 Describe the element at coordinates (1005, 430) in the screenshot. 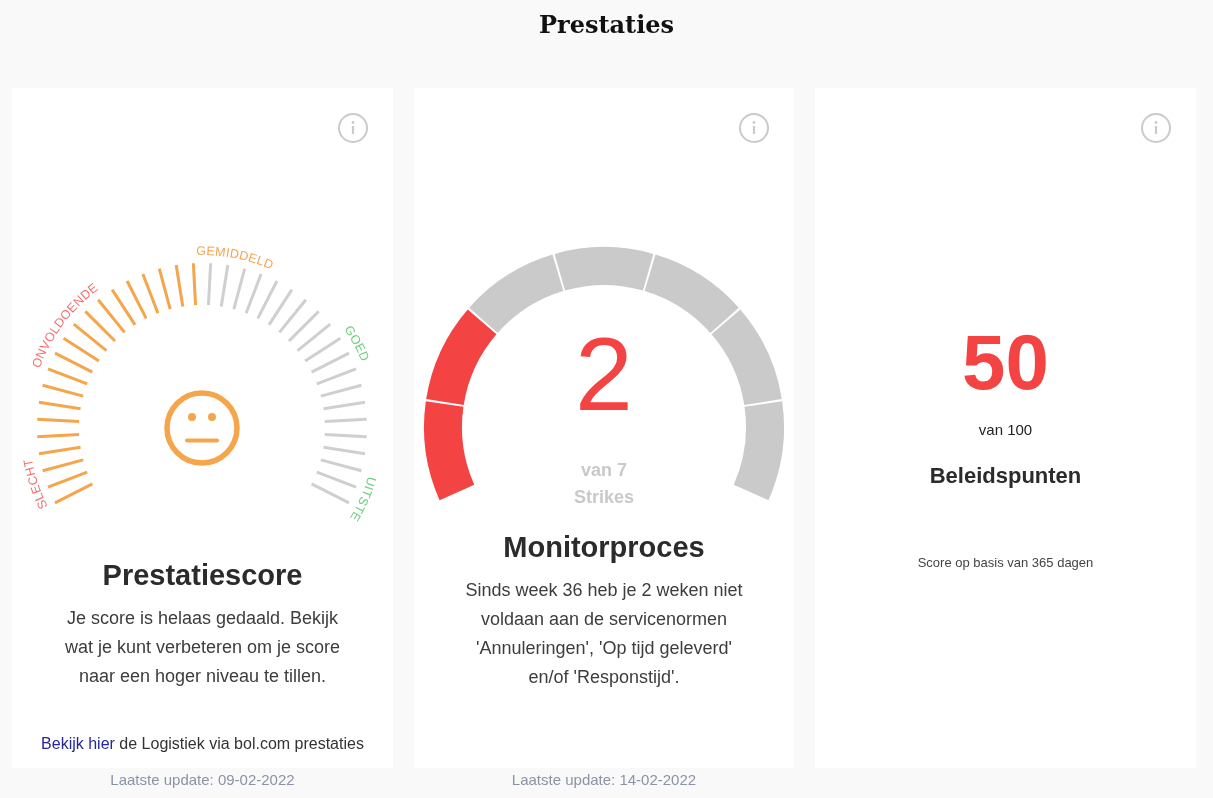

I see `score-caption: van 100` at that location.